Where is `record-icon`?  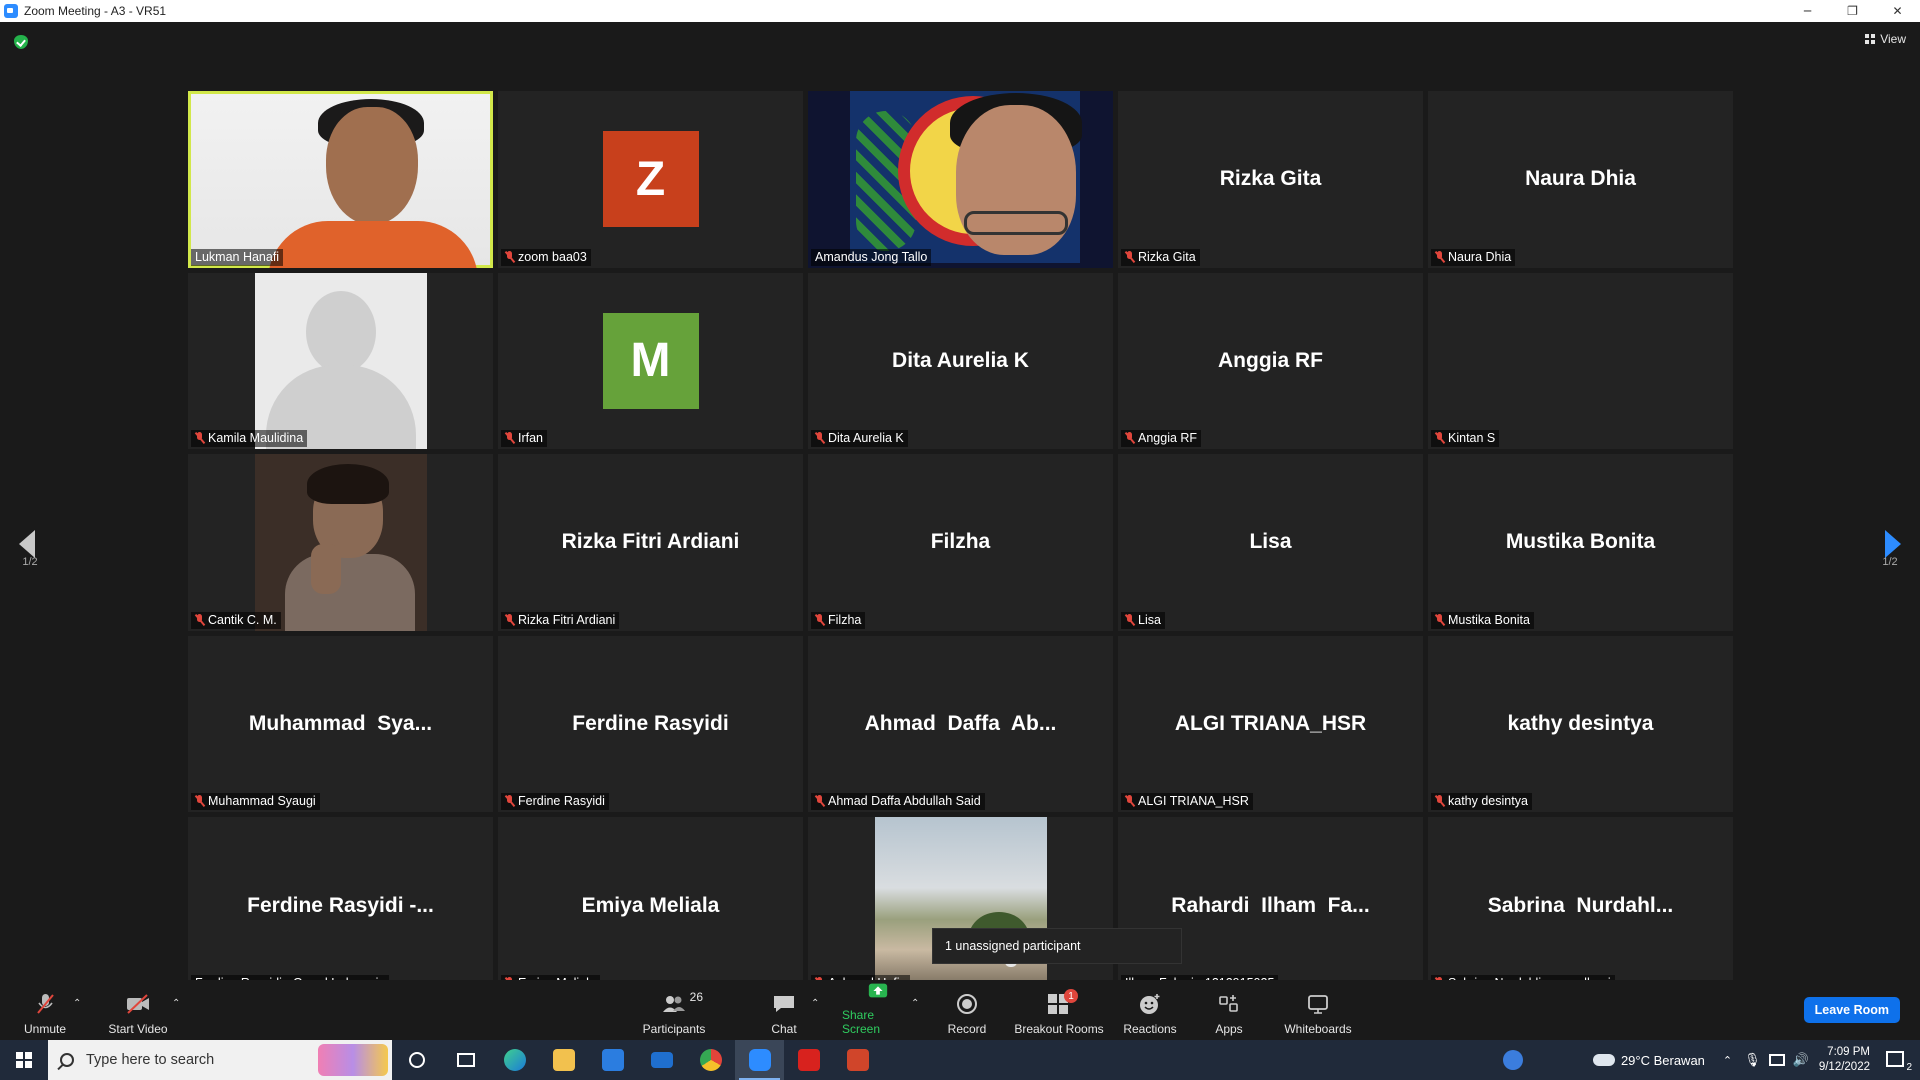 record-icon is located at coordinates (967, 1004).